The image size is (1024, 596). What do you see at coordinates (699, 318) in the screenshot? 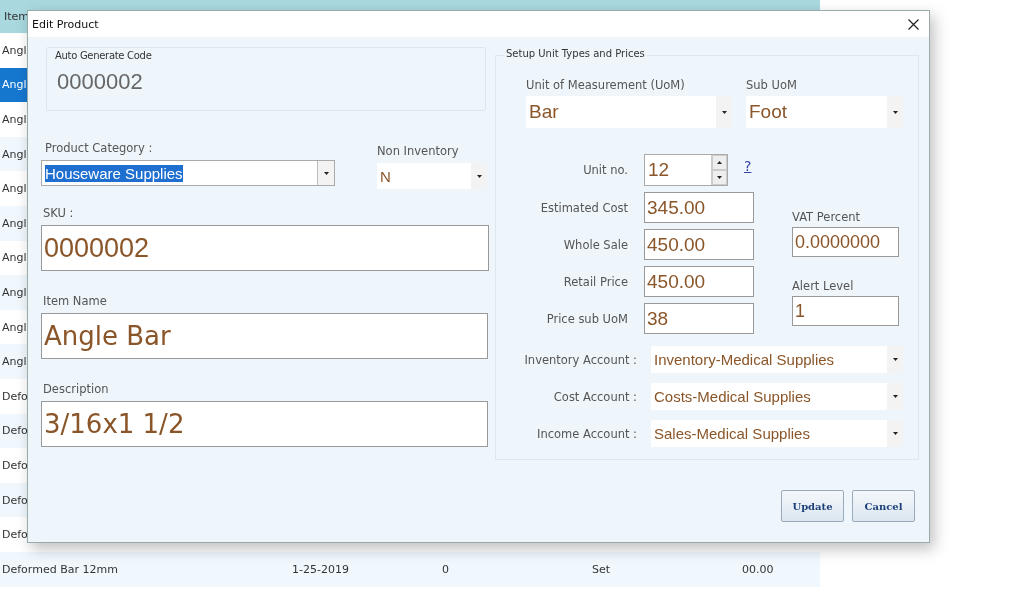
I see `price-field: 38` at bounding box center [699, 318].